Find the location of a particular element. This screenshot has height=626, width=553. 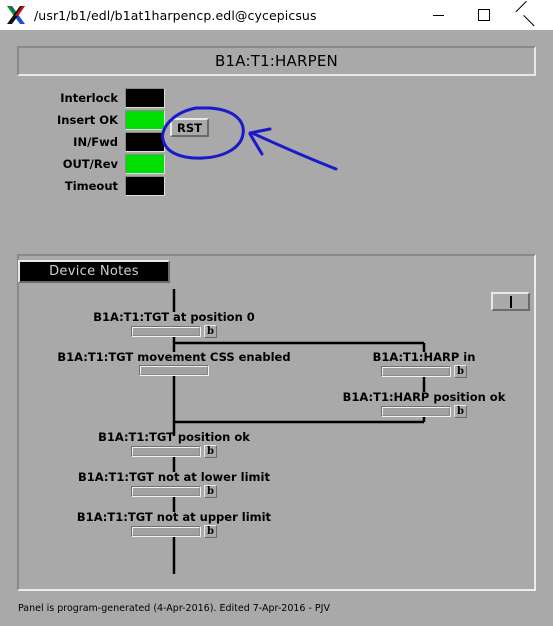

status-led-timeout is located at coordinates (145, 186).